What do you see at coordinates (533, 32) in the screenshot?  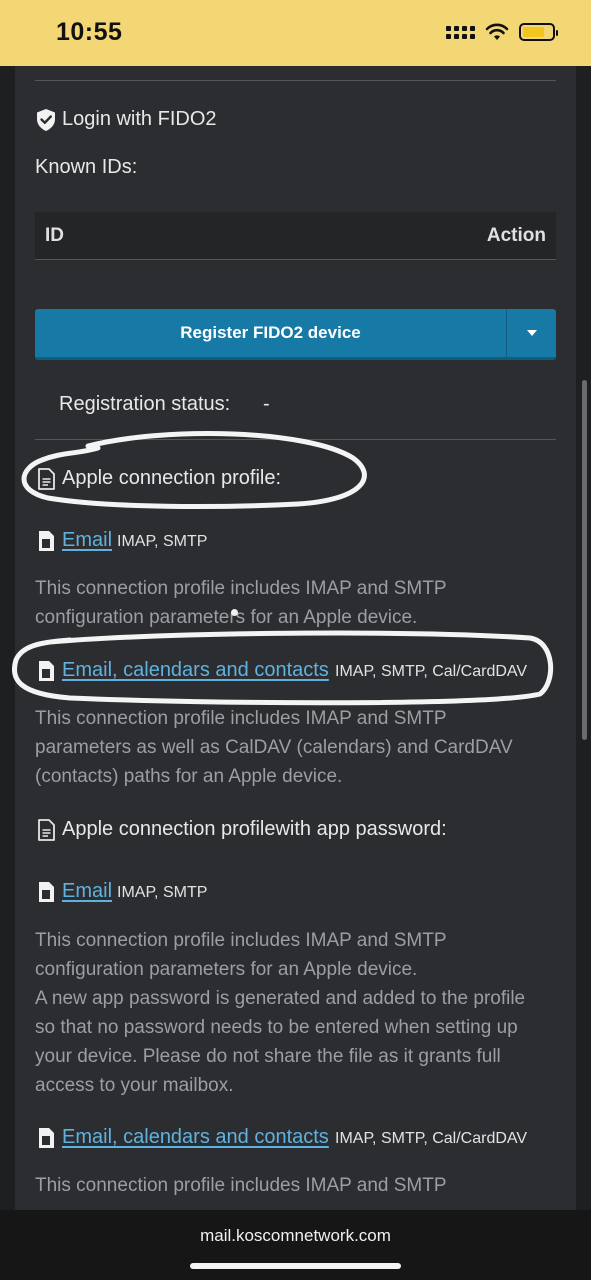 I see `battery-fill` at bounding box center [533, 32].